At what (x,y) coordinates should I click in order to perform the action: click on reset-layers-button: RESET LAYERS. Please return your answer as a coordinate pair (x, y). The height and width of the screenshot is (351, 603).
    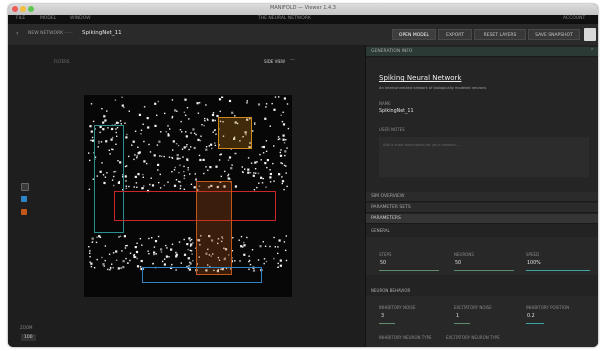
    Looking at the image, I should click on (500, 34).